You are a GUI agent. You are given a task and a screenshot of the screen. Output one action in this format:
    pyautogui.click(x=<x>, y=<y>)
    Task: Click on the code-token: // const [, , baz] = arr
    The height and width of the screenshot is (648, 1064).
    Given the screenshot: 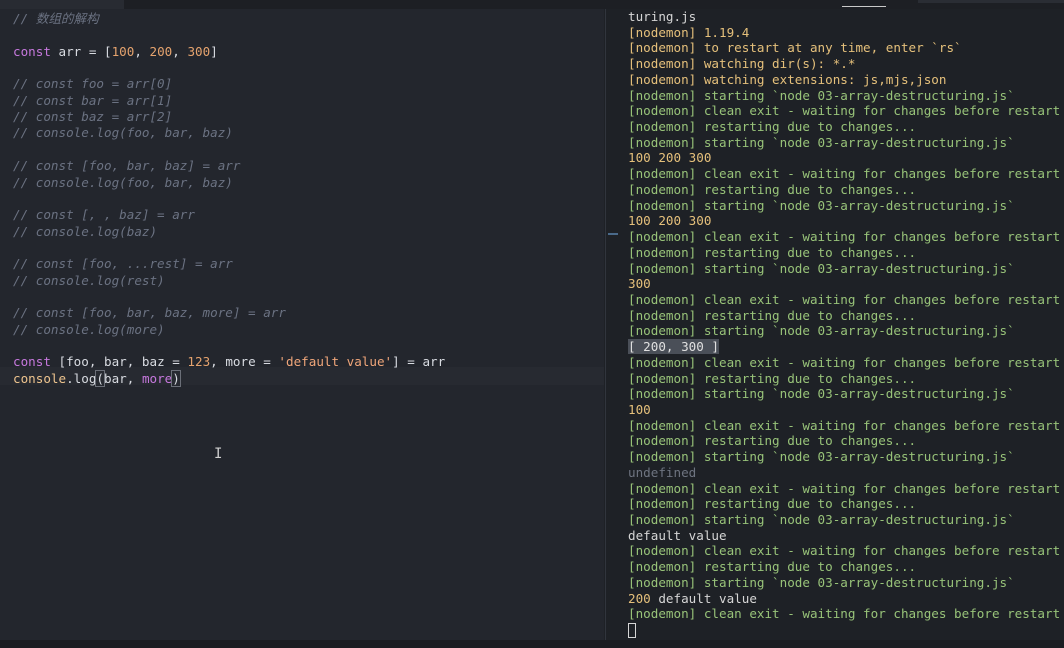 What is the action you would take?
    pyautogui.click(x=104, y=215)
    